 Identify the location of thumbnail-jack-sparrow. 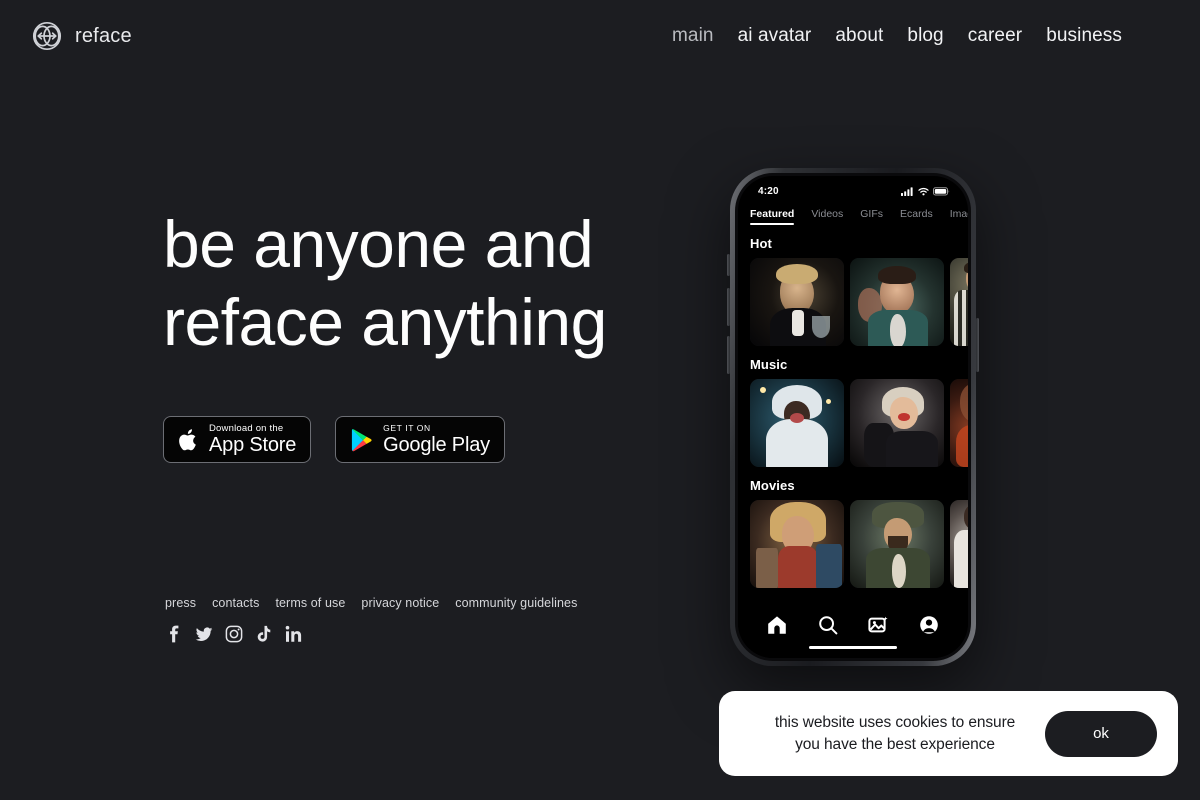
(897, 544).